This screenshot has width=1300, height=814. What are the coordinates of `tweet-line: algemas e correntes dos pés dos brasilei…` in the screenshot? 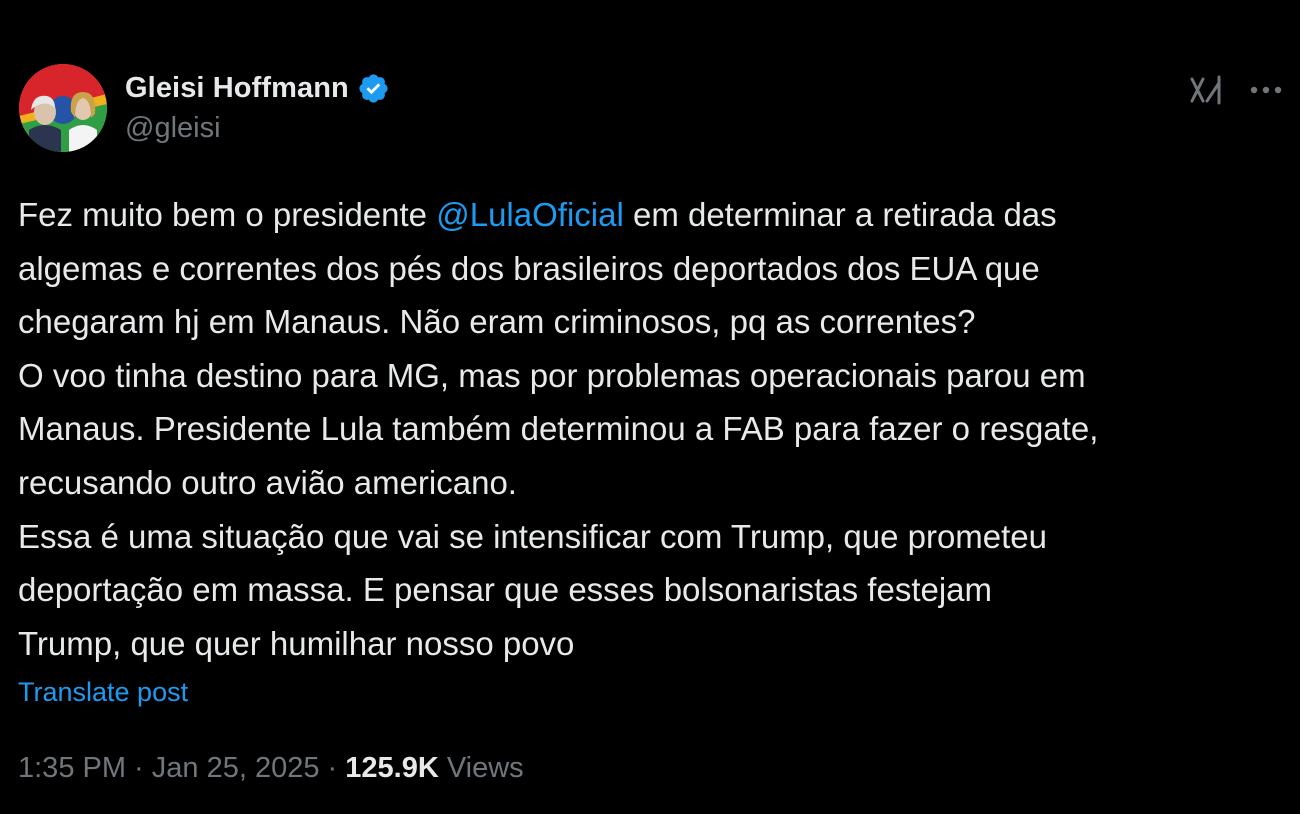 It's located at (529, 268).